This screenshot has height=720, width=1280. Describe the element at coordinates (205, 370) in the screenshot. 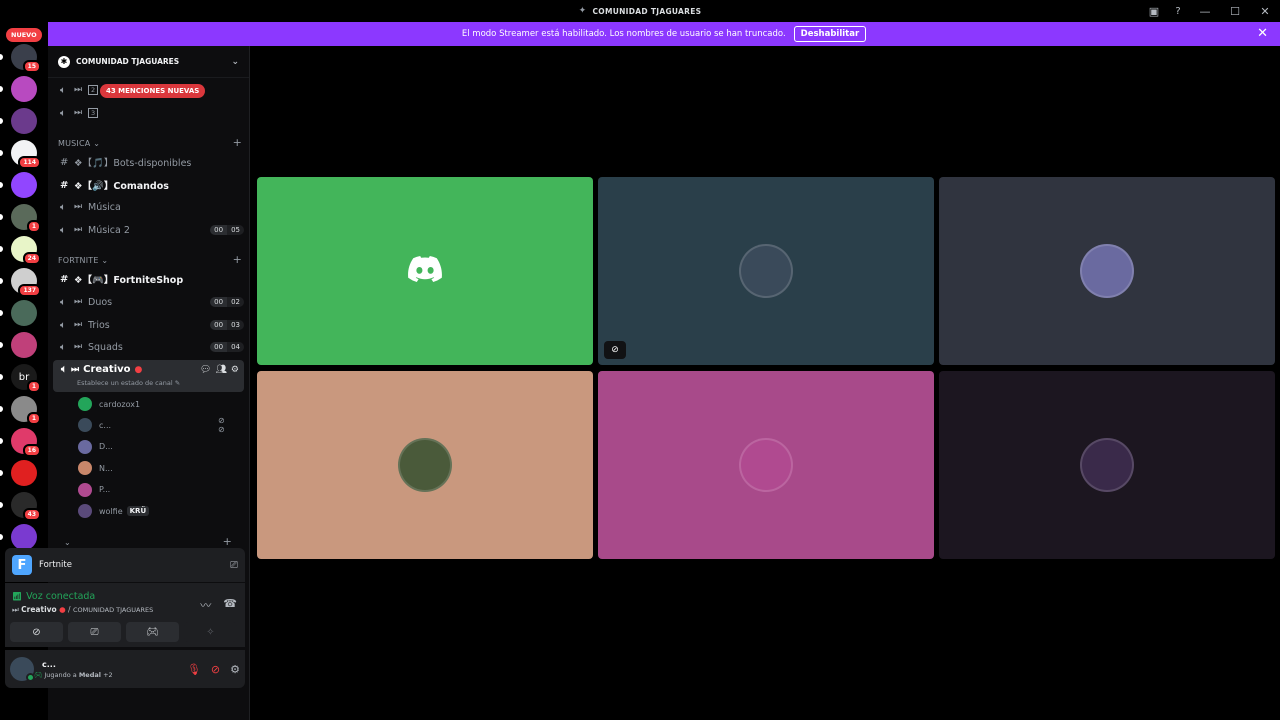

I see `chat-icon: 💬︎` at that location.